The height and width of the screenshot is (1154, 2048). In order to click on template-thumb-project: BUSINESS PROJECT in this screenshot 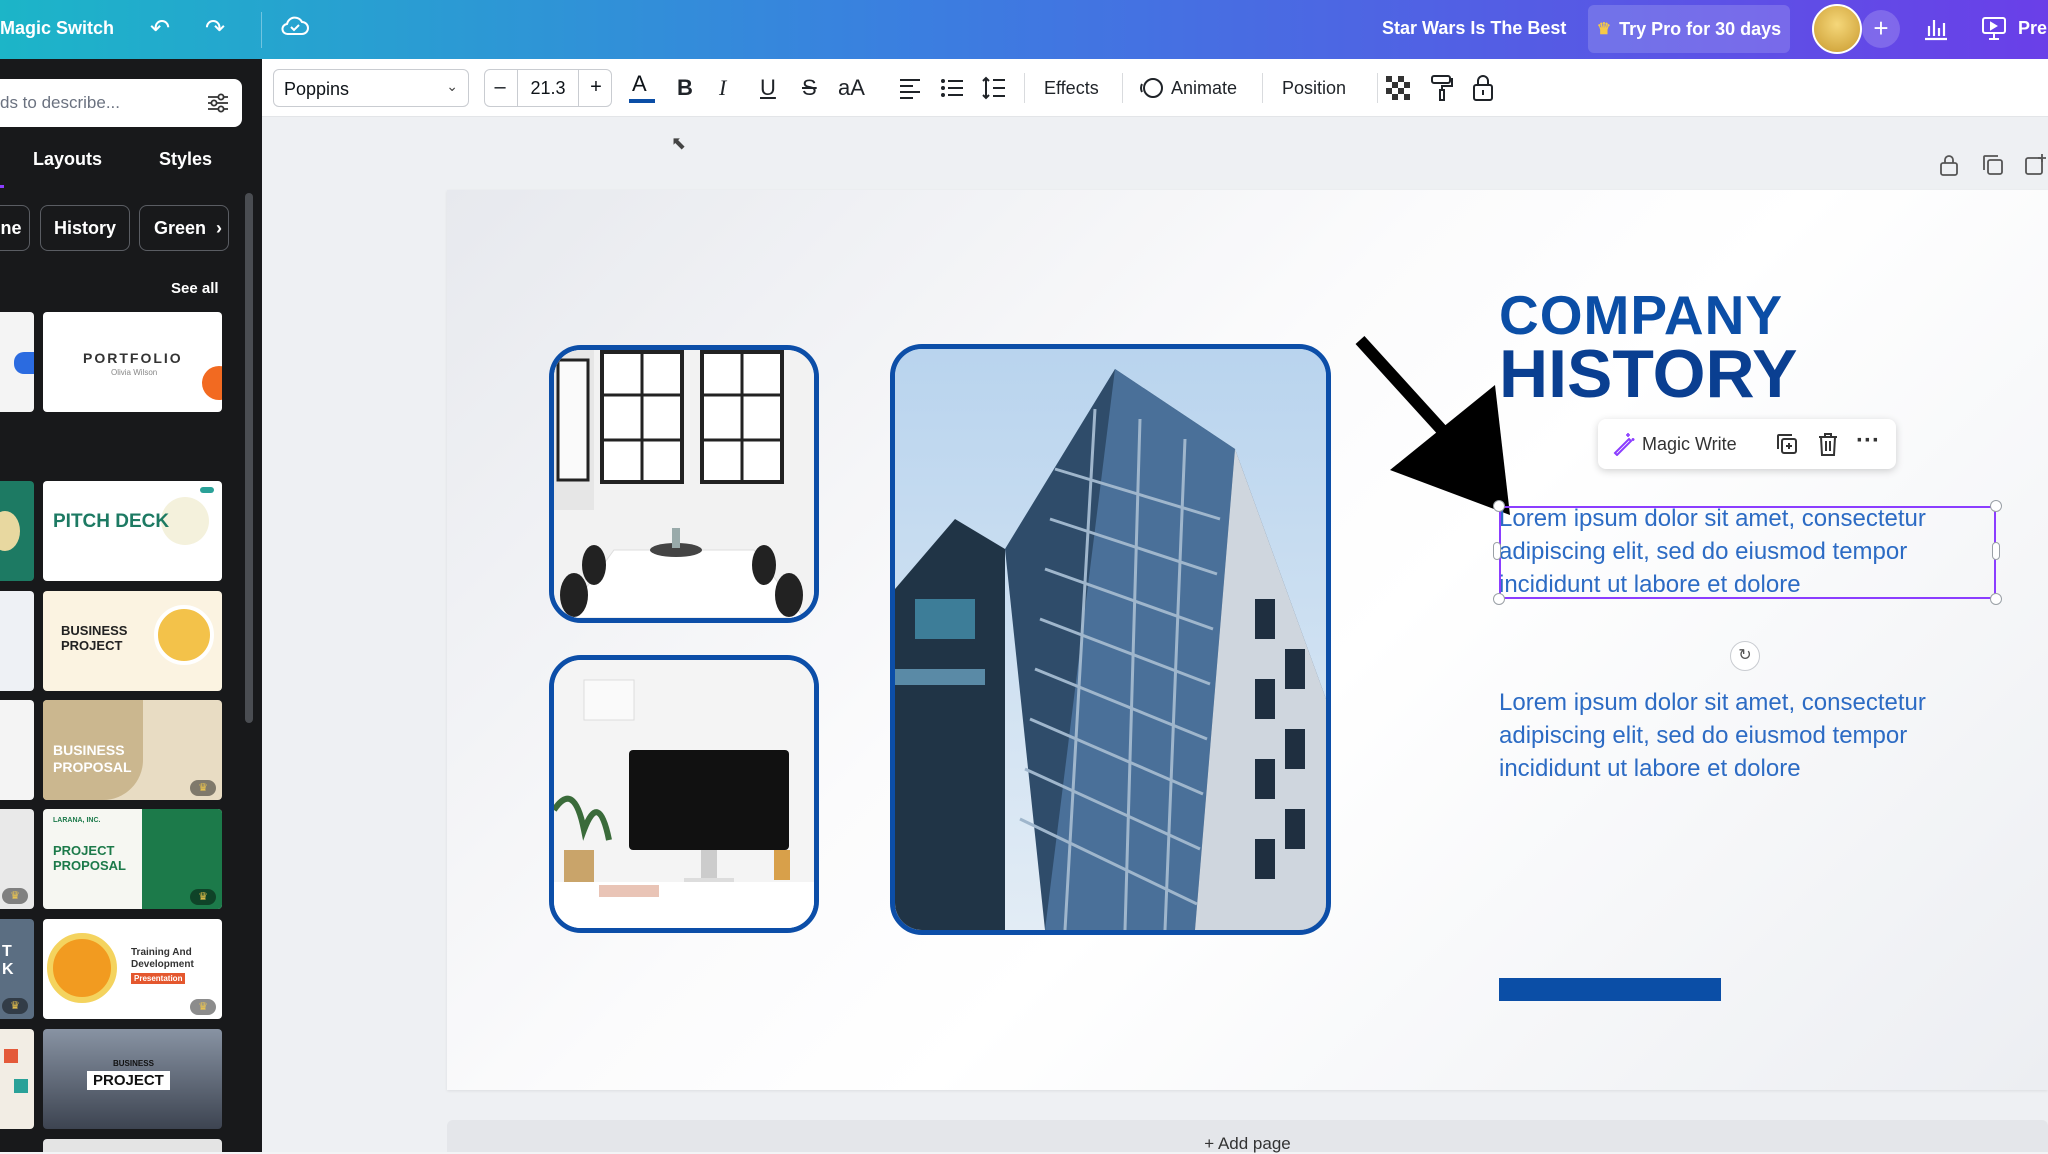, I will do `click(132, 1079)`.